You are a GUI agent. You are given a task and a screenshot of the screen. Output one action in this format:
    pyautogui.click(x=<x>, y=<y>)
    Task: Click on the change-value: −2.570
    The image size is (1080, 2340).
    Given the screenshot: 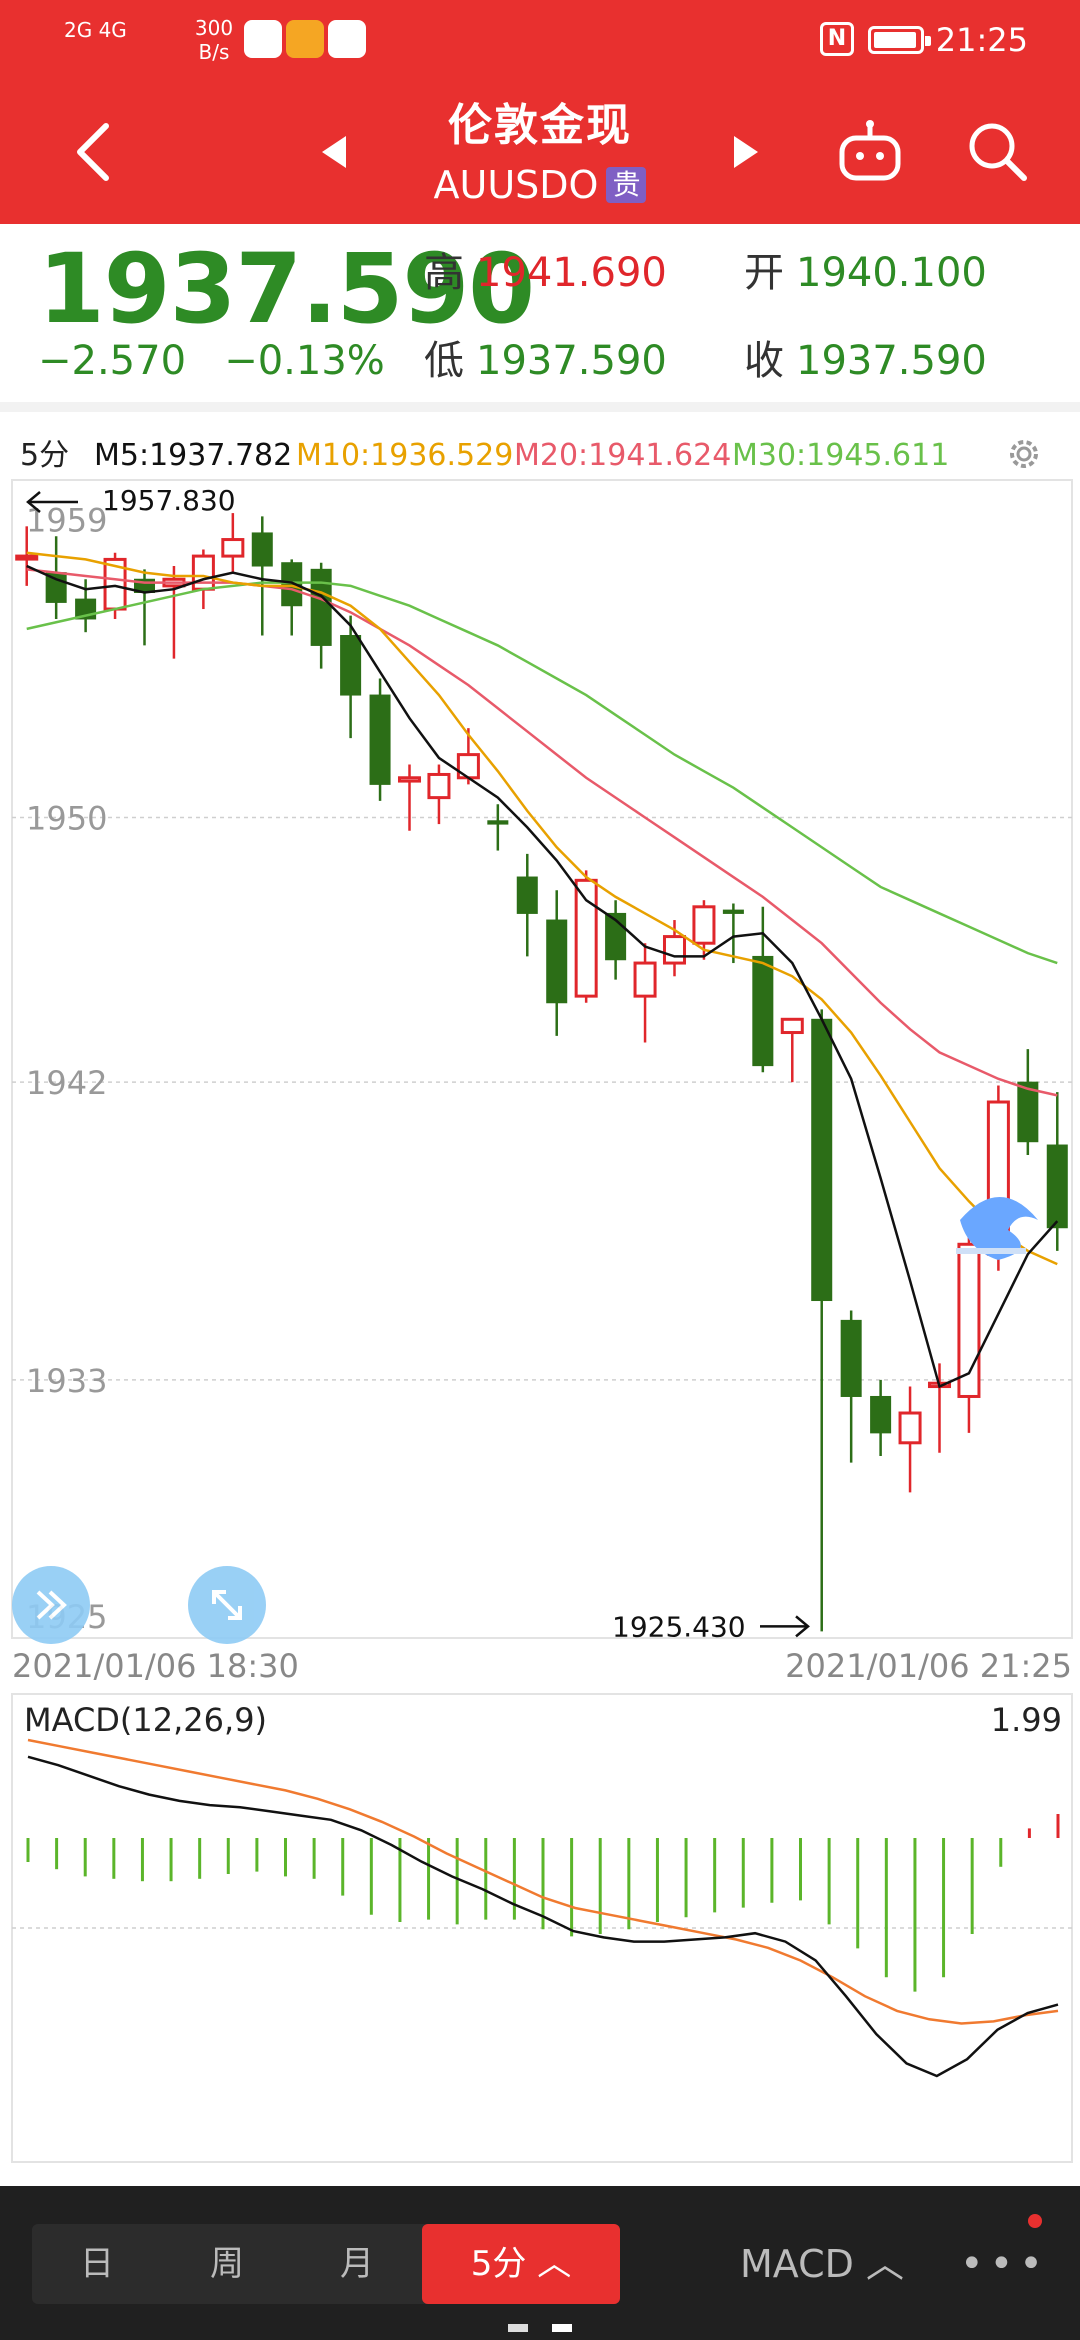 What is the action you would take?
    pyautogui.click(x=112, y=361)
    